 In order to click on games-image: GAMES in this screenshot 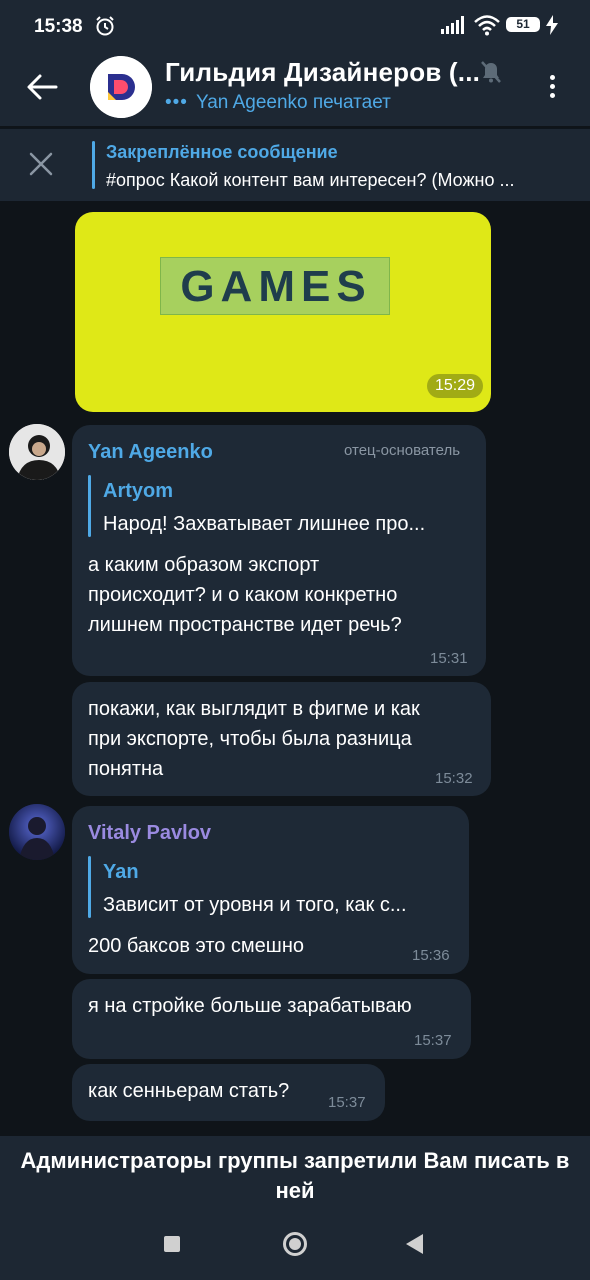, I will do `click(275, 286)`.